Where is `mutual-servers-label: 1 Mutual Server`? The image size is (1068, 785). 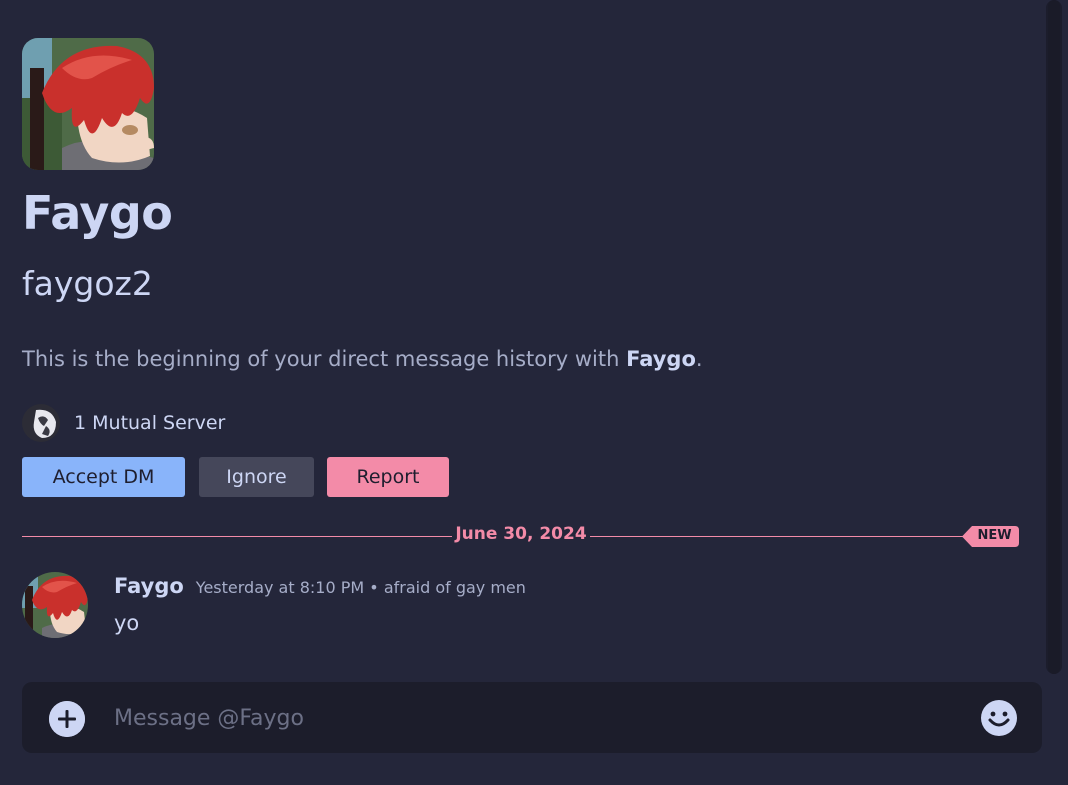 mutual-servers-label: 1 Mutual Server is located at coordinates (150, 423).